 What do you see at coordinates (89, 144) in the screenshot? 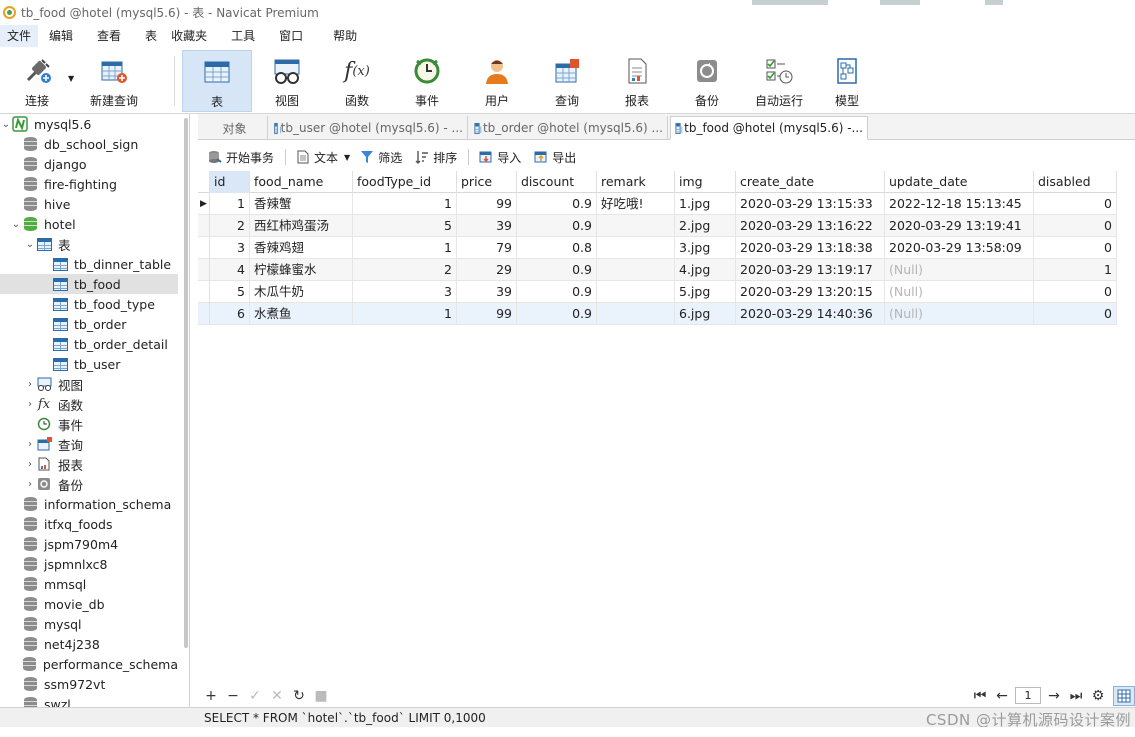
I see `tree-database: db_school_sign` at bounding box center [89, 144].